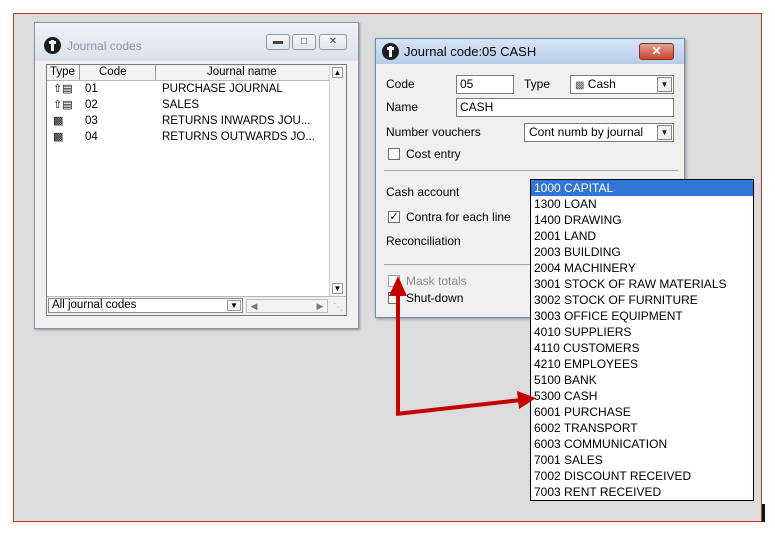 The image size is (775, 534). Describe the element at coordinates (58, 121) in the screenshot. I see `returns-inwards-icon: ▩` at that location.